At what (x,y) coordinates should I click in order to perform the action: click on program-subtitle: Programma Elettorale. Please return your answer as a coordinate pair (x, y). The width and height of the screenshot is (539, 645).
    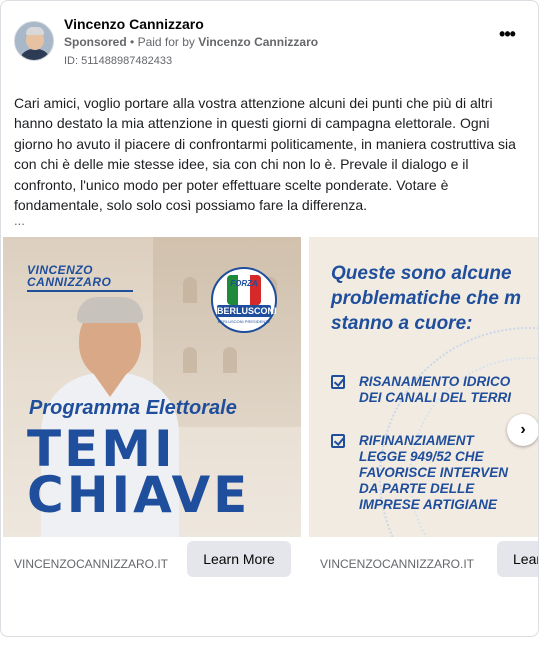
    Looking at the image, I should click on (133, 408).